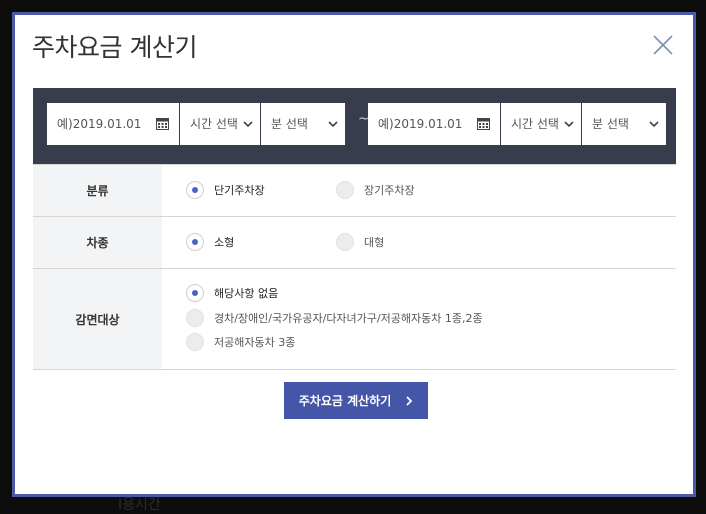  Describe the element at coordinates (114, 47) in the screenshot. I see `modal-title: 주차요금 계산기` at that location.